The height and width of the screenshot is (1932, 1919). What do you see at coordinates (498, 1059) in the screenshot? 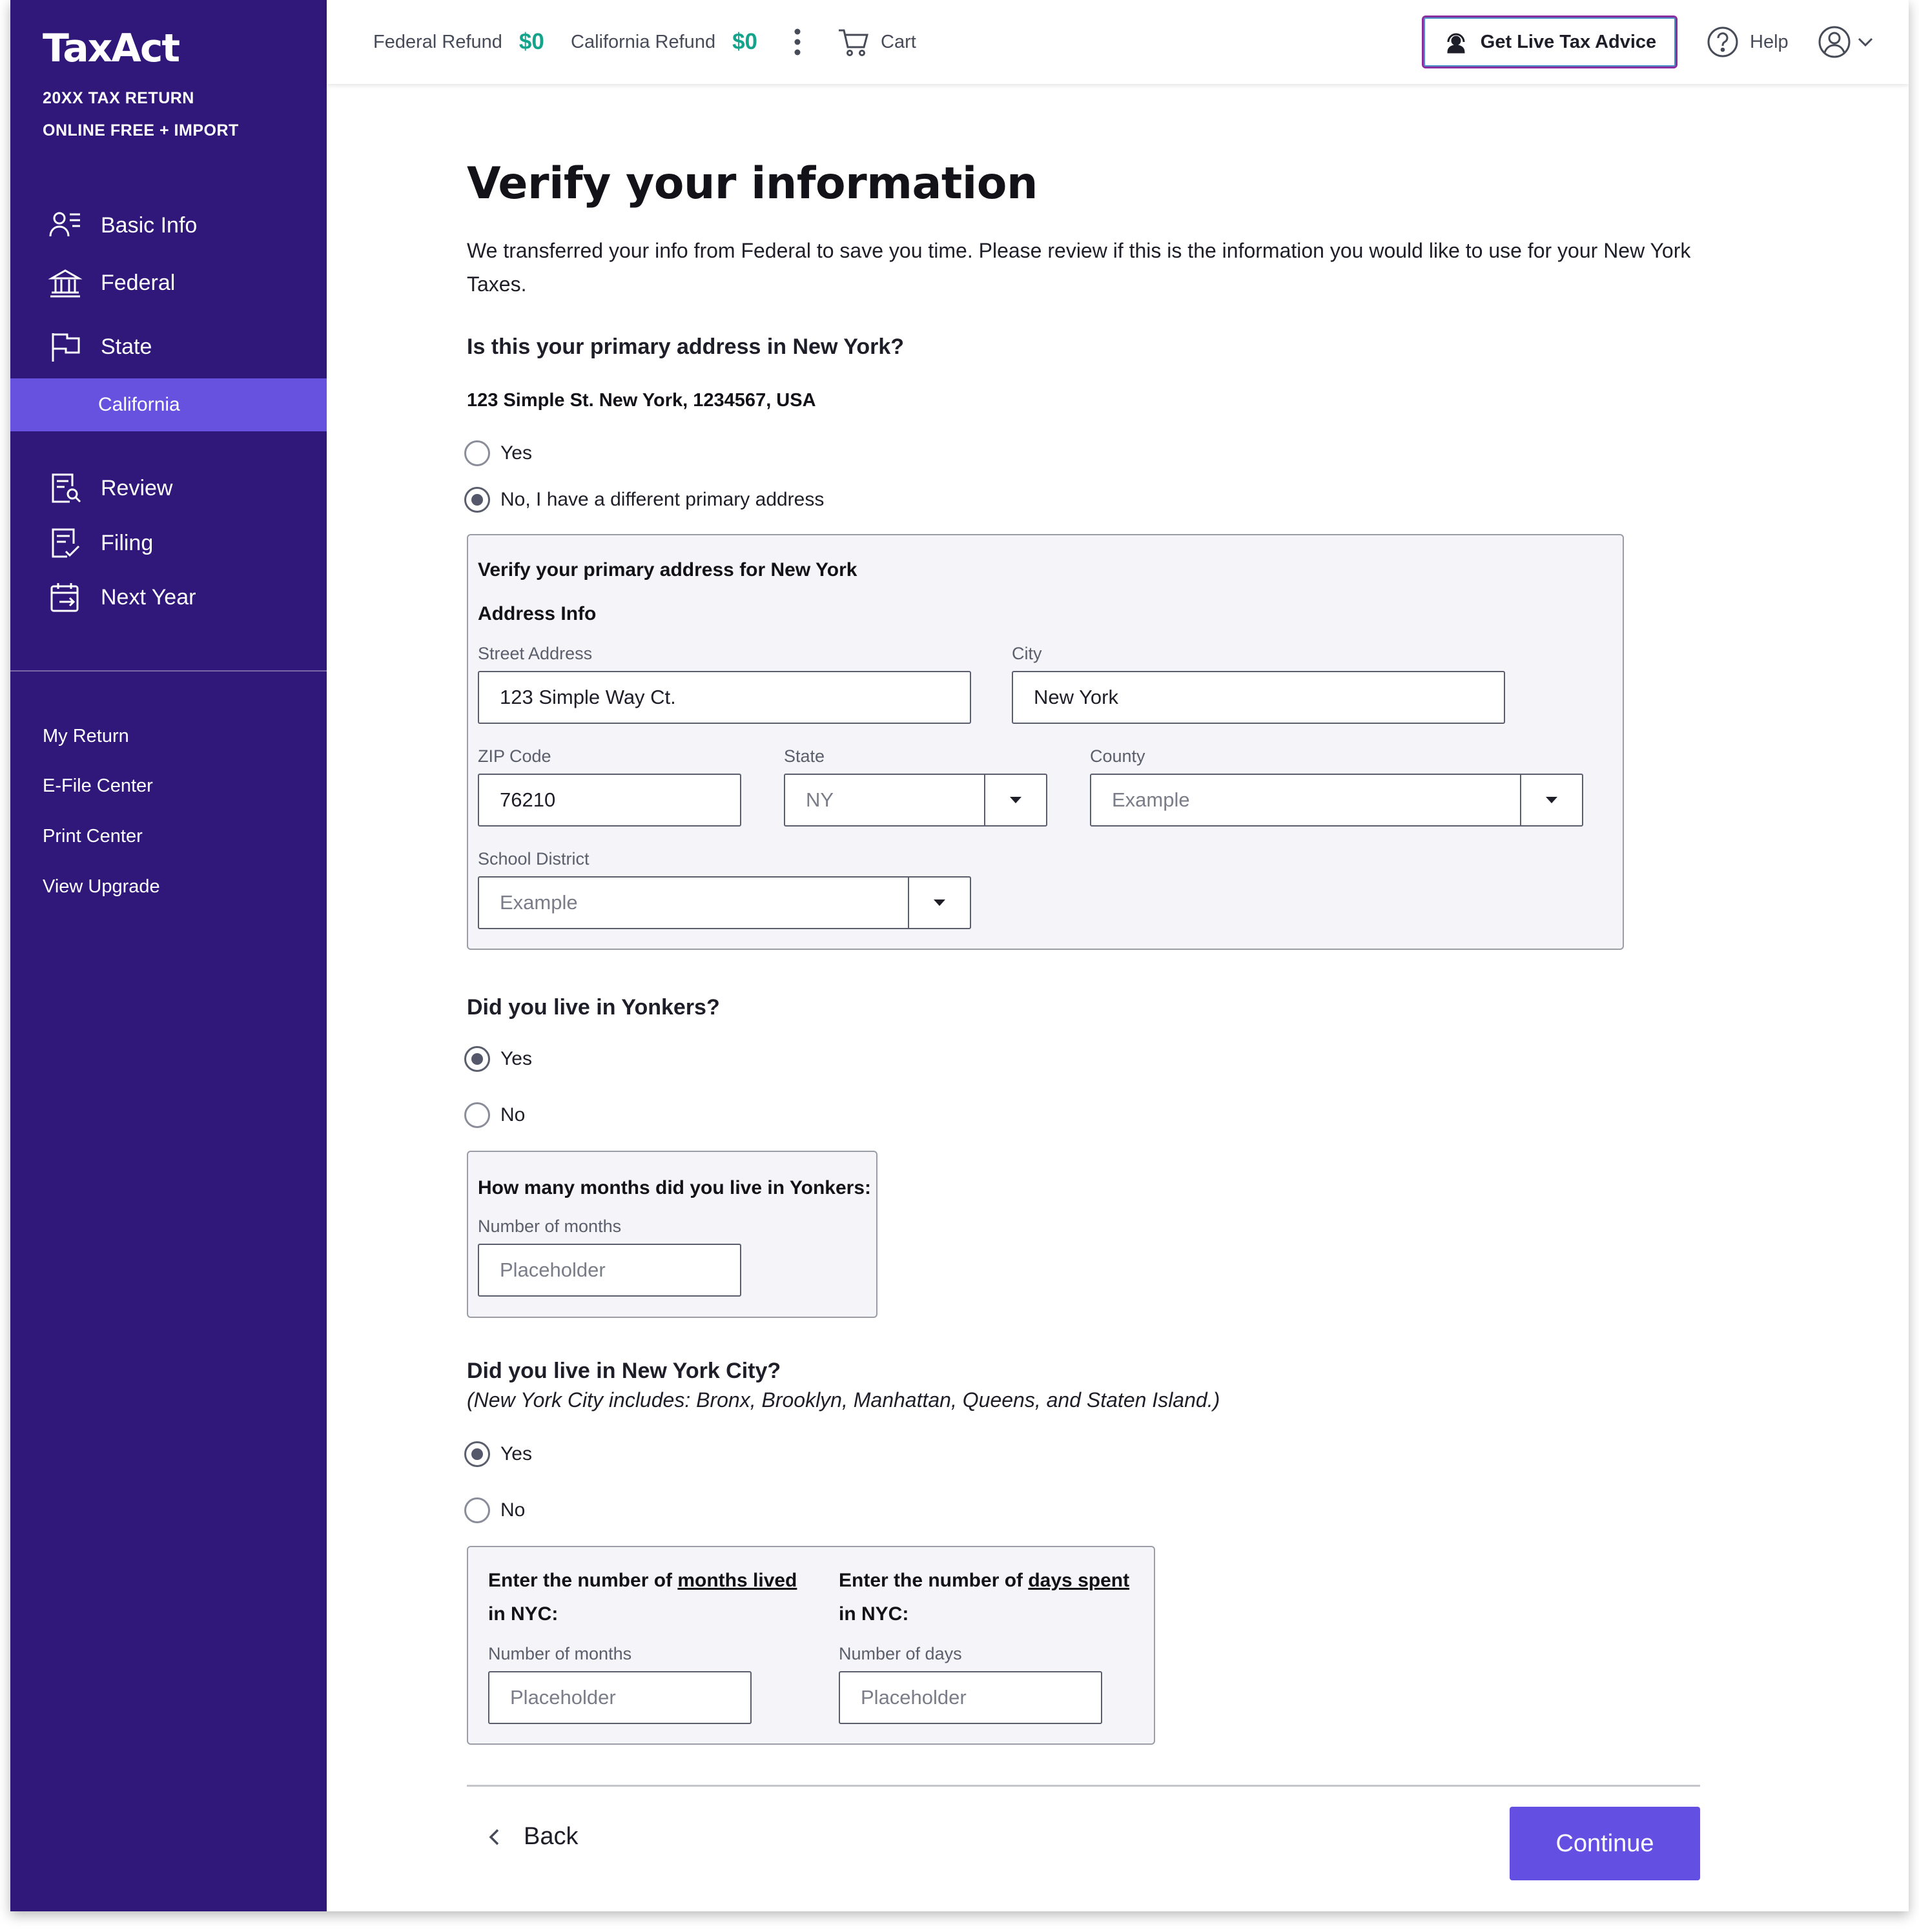
I see `yonkers-yes-radio: Yes` at bounding box center [498, 1059].